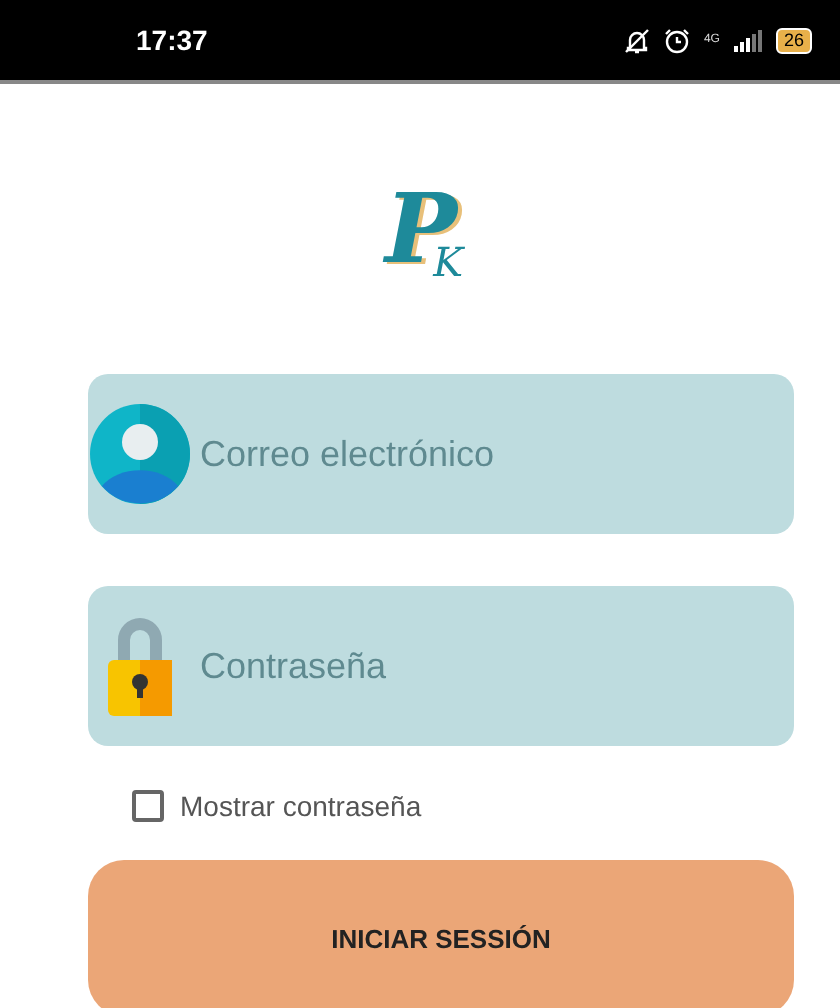 This screenshot has height=1008, width=840. What do you see at coordinates (173, 40) in the screenshot?
I see `clock-time: 17:37` at bounding box center [173, 40].